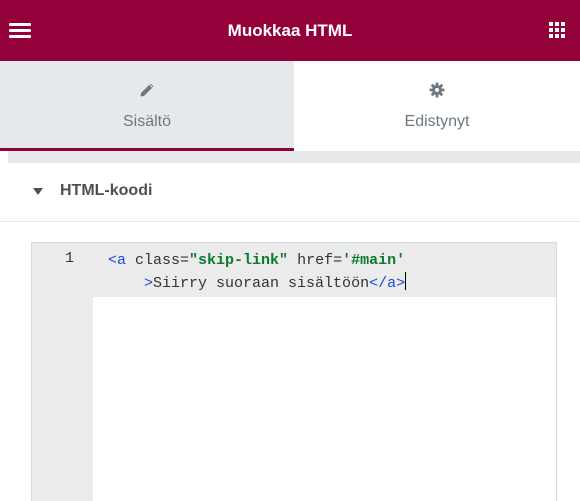 This screenshot has width=580, height=501. I want to click on pencil-icon, so click(147, 90).